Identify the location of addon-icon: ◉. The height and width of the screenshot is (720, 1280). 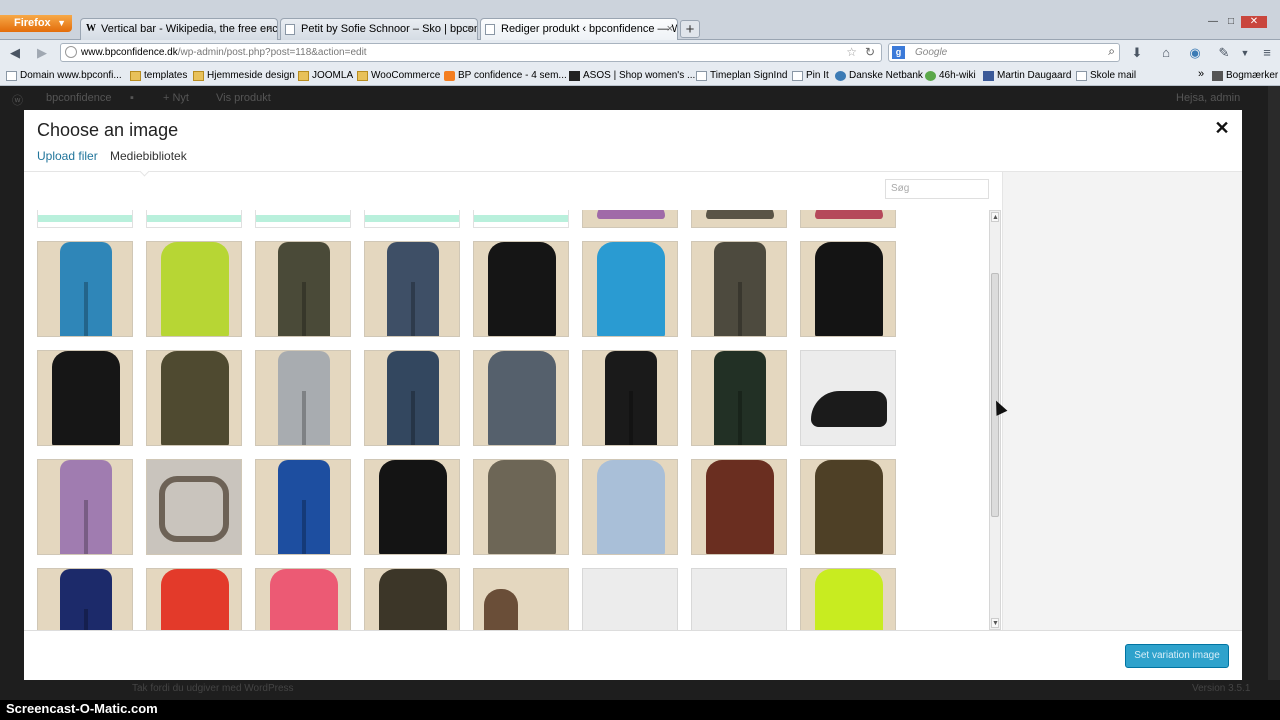
(1195, 53).